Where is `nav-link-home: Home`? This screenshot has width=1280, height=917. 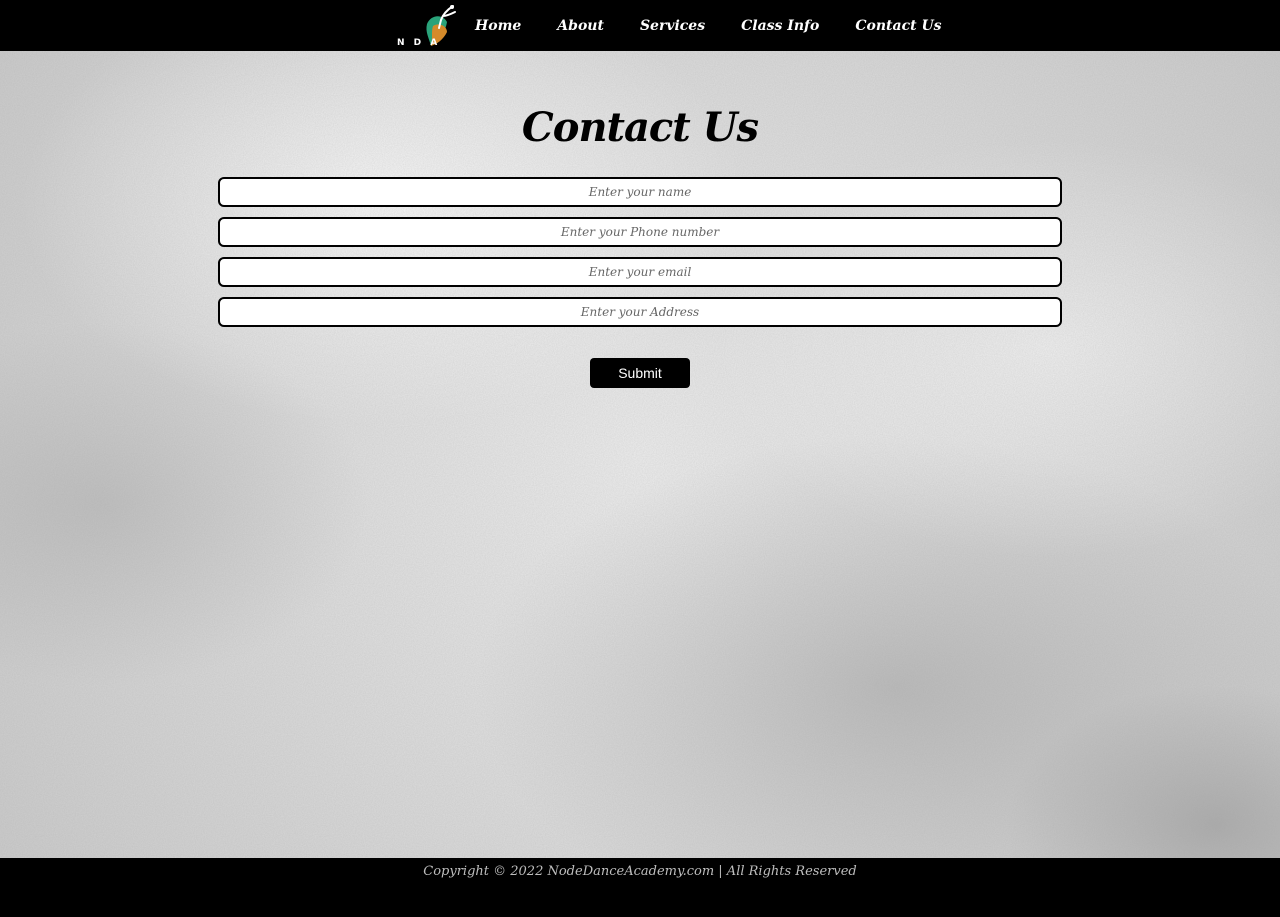
nav-link-home: Home is located at coordinates (498, 26).